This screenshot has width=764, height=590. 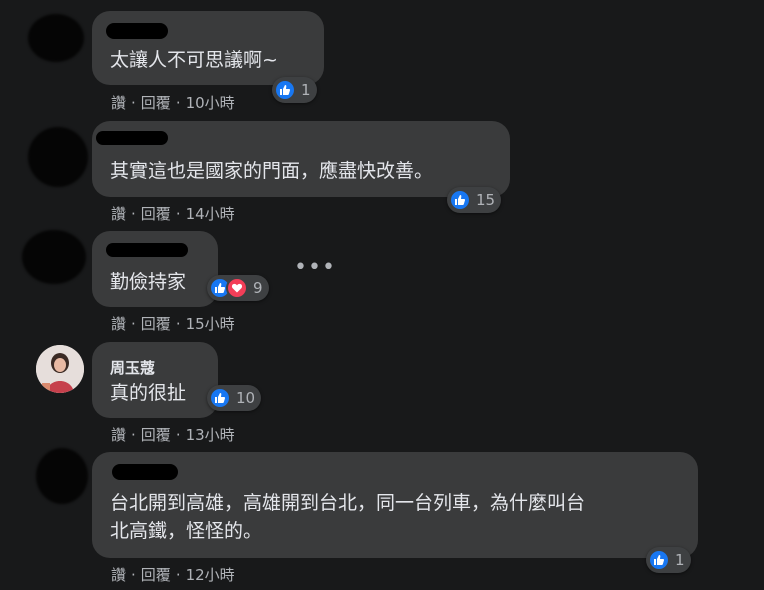 I want to click on comment-actions: 讚 · 回覆 · 12小時, so click(x=173, y=574).